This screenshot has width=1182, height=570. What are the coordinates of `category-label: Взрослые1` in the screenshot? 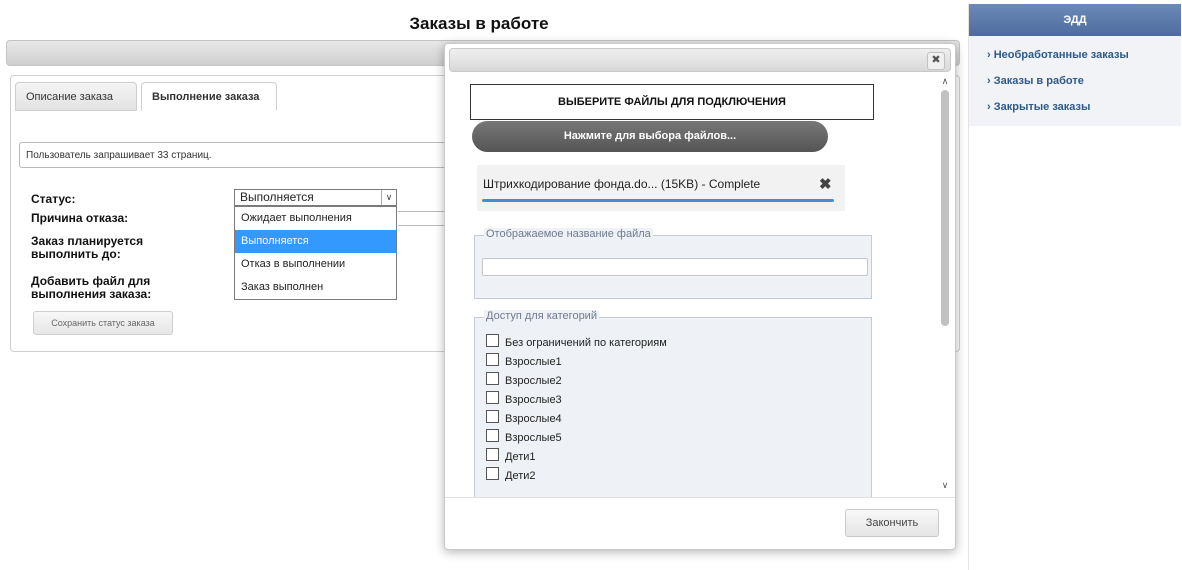 It's located at (533, 362).